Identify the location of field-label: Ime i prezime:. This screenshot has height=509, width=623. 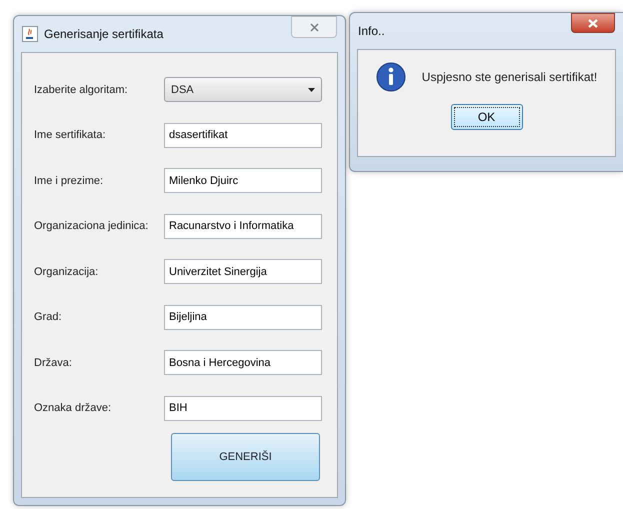
(69, 181).